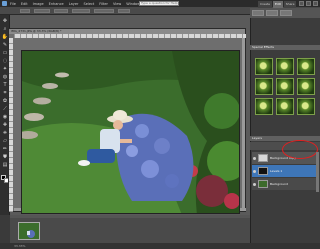 The image size is (320, 249). I want to click on menu-file: File, so click(13, 4).